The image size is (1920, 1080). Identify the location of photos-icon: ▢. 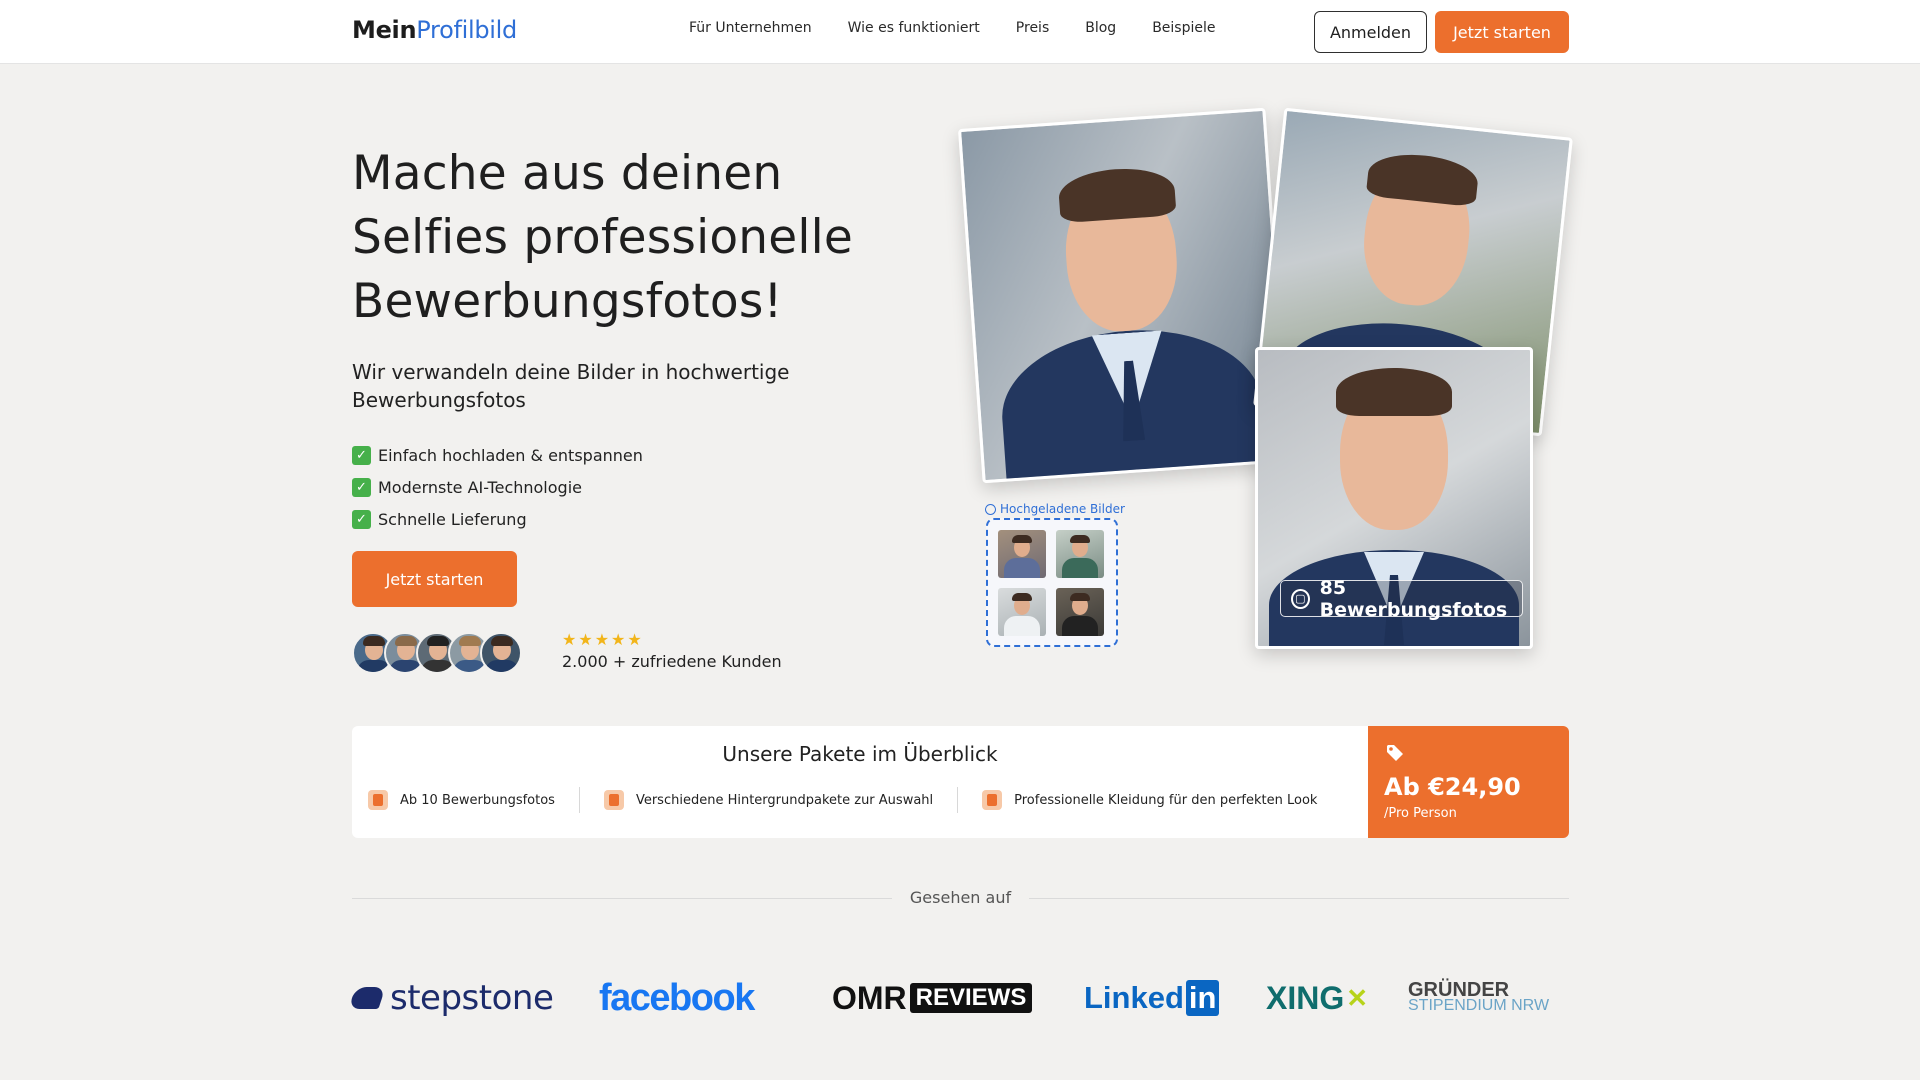
(1300, 598).